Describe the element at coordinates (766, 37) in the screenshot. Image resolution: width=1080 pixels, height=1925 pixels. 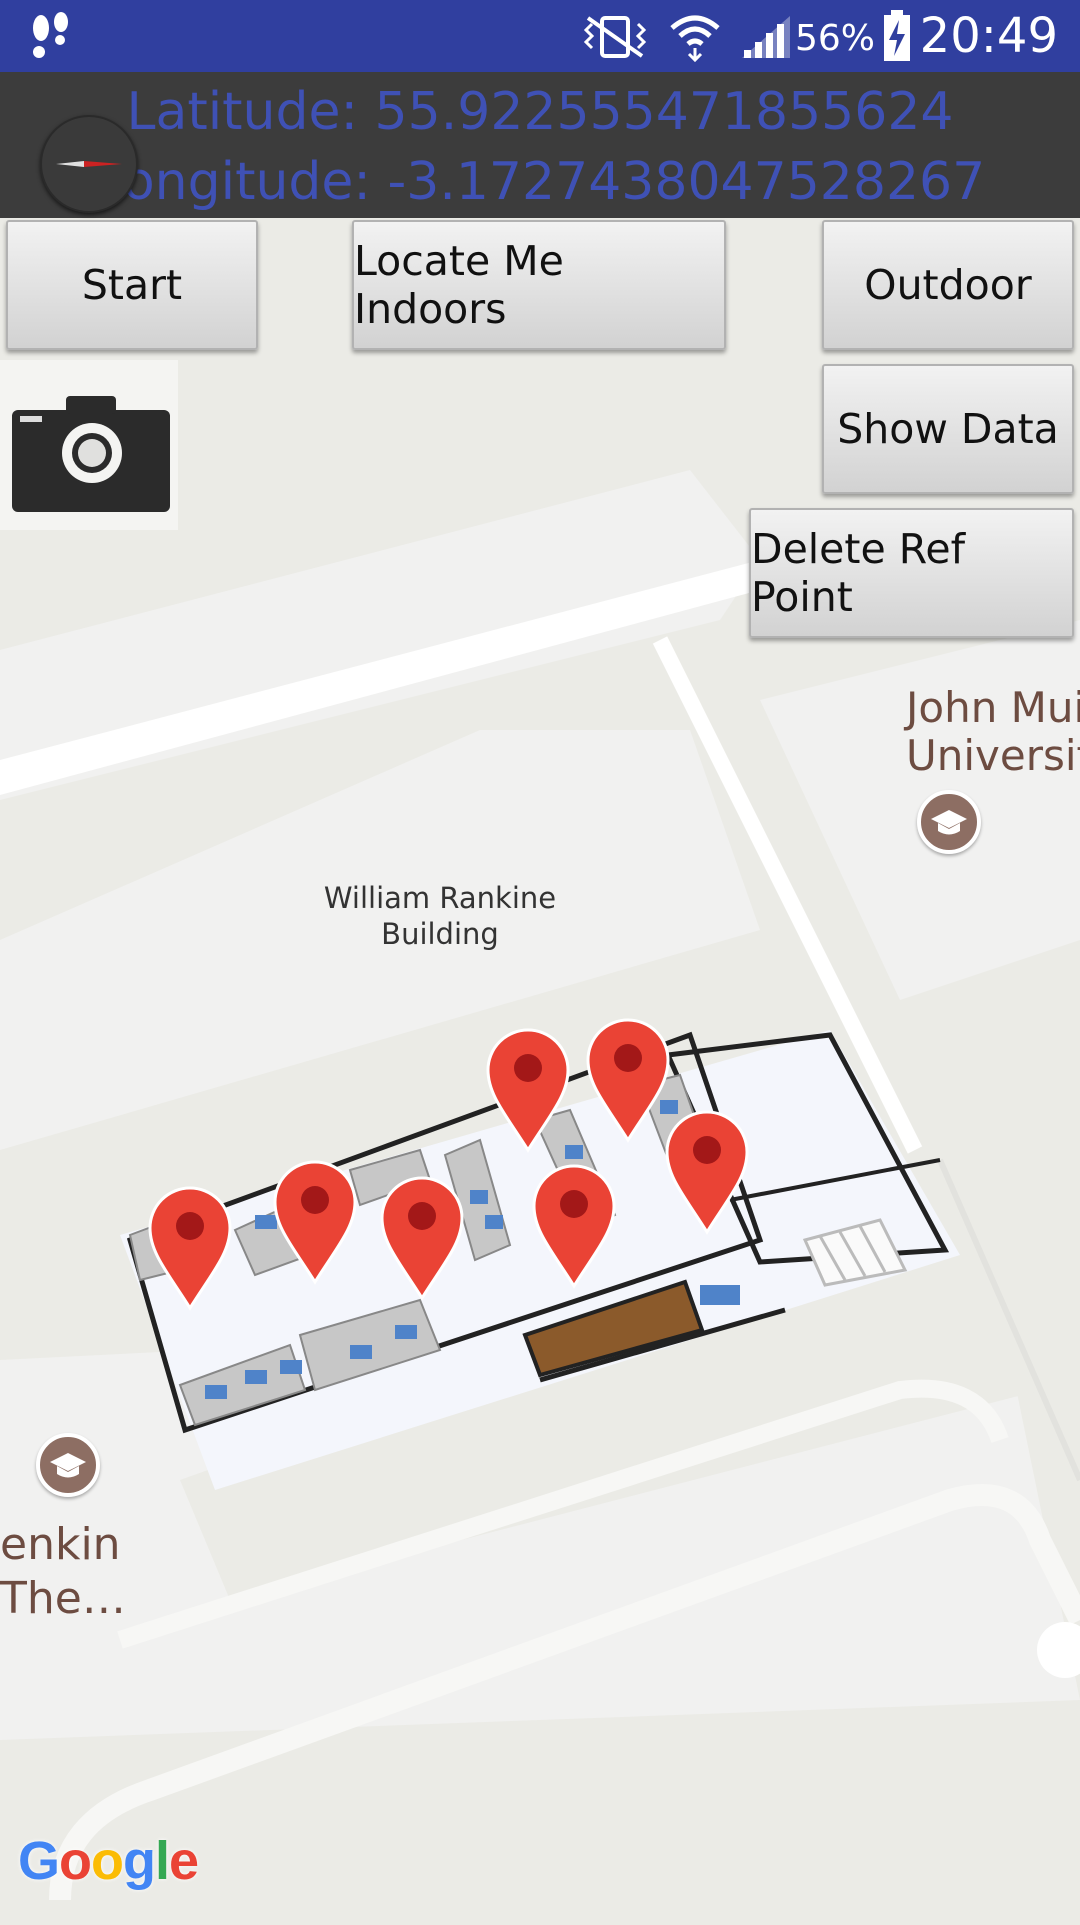
I see `signal-icon` at that location.